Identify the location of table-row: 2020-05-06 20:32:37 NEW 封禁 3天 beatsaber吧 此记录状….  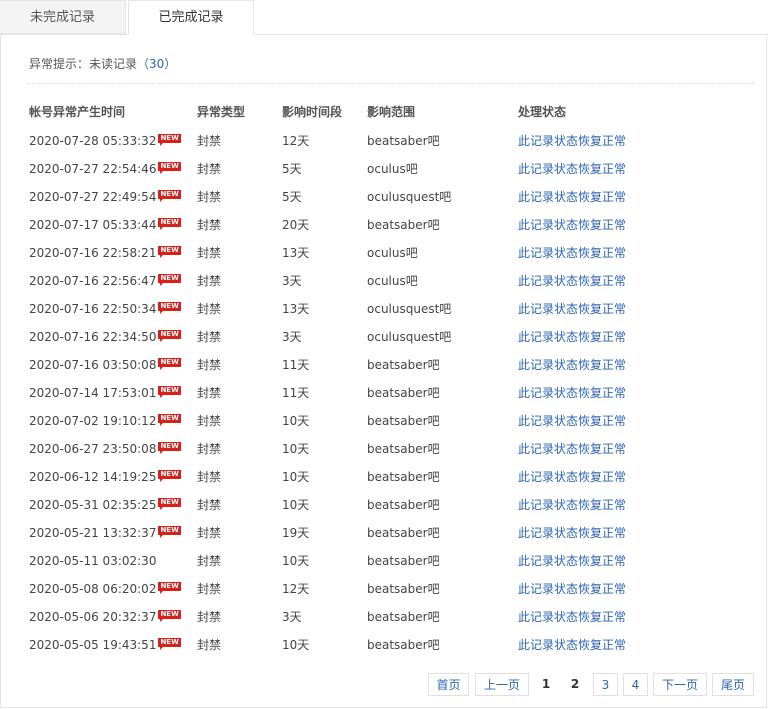
(384, 624).